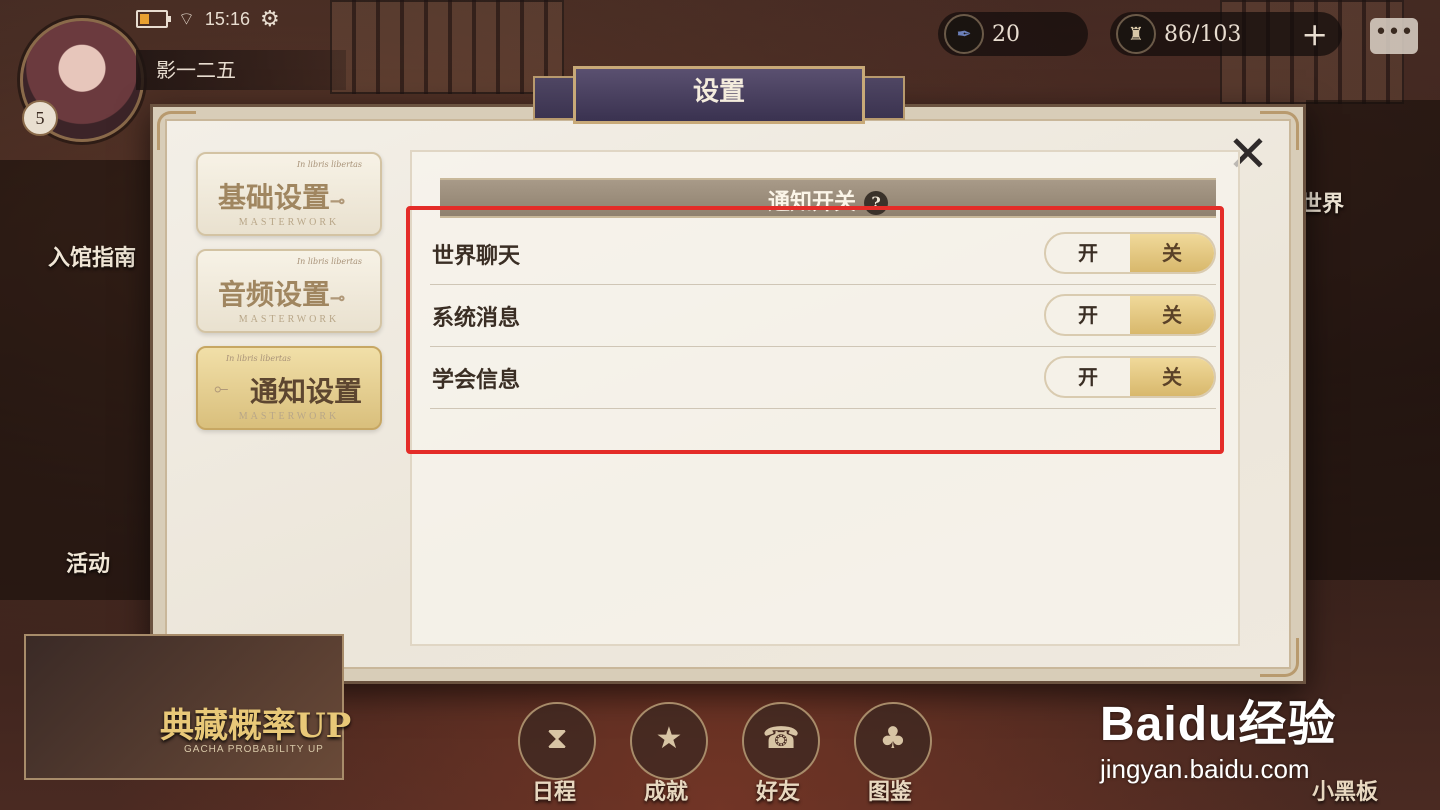 The image size is (1440, 810). I want to click on friends-button: ☎, so click(781, 741).